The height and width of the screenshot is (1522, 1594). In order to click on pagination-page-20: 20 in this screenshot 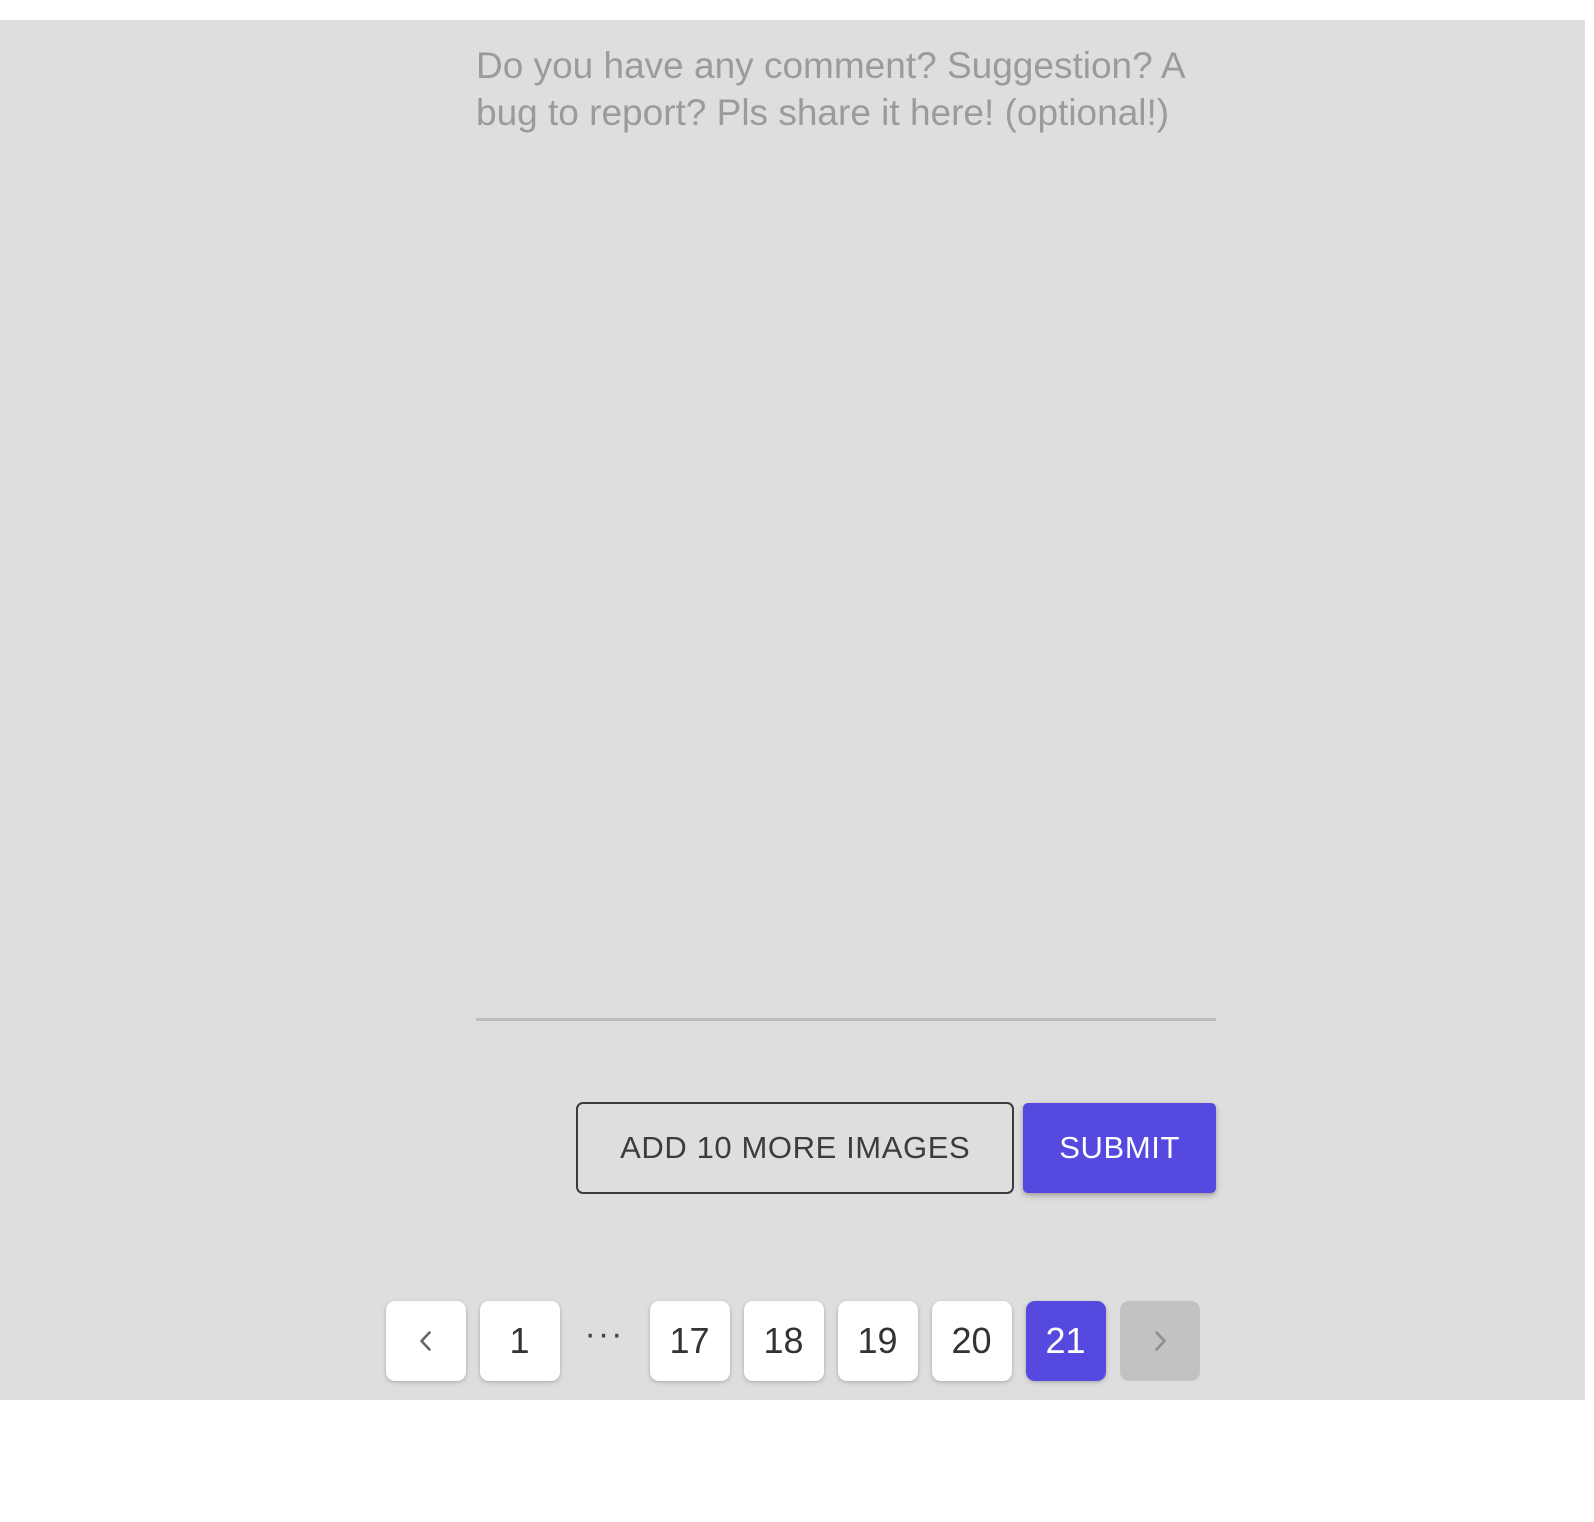, I will do `click(971, 1341)`.